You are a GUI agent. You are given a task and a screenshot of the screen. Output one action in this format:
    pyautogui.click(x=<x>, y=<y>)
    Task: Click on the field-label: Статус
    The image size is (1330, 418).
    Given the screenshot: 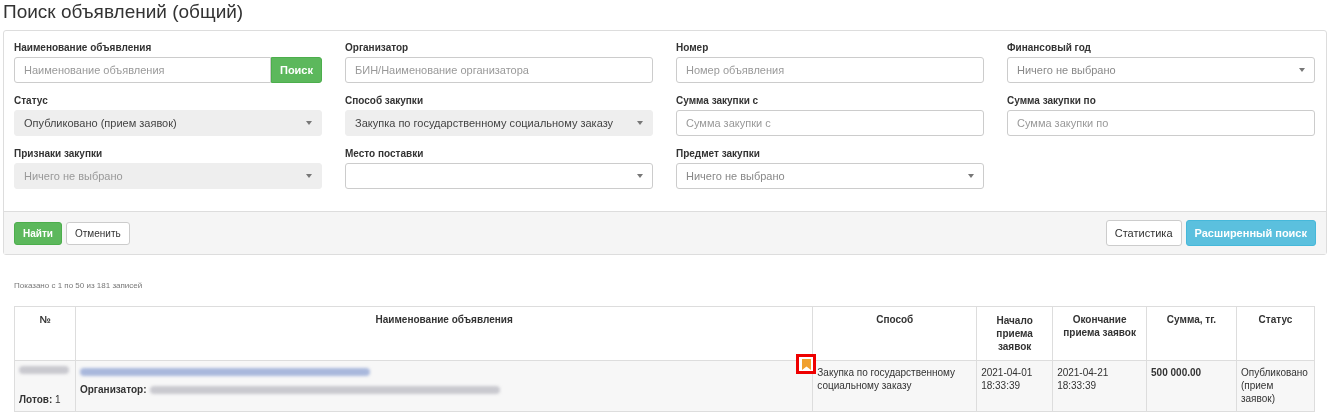 What is the action you would take?
    pyautogui.click(x=31, y=101)
    